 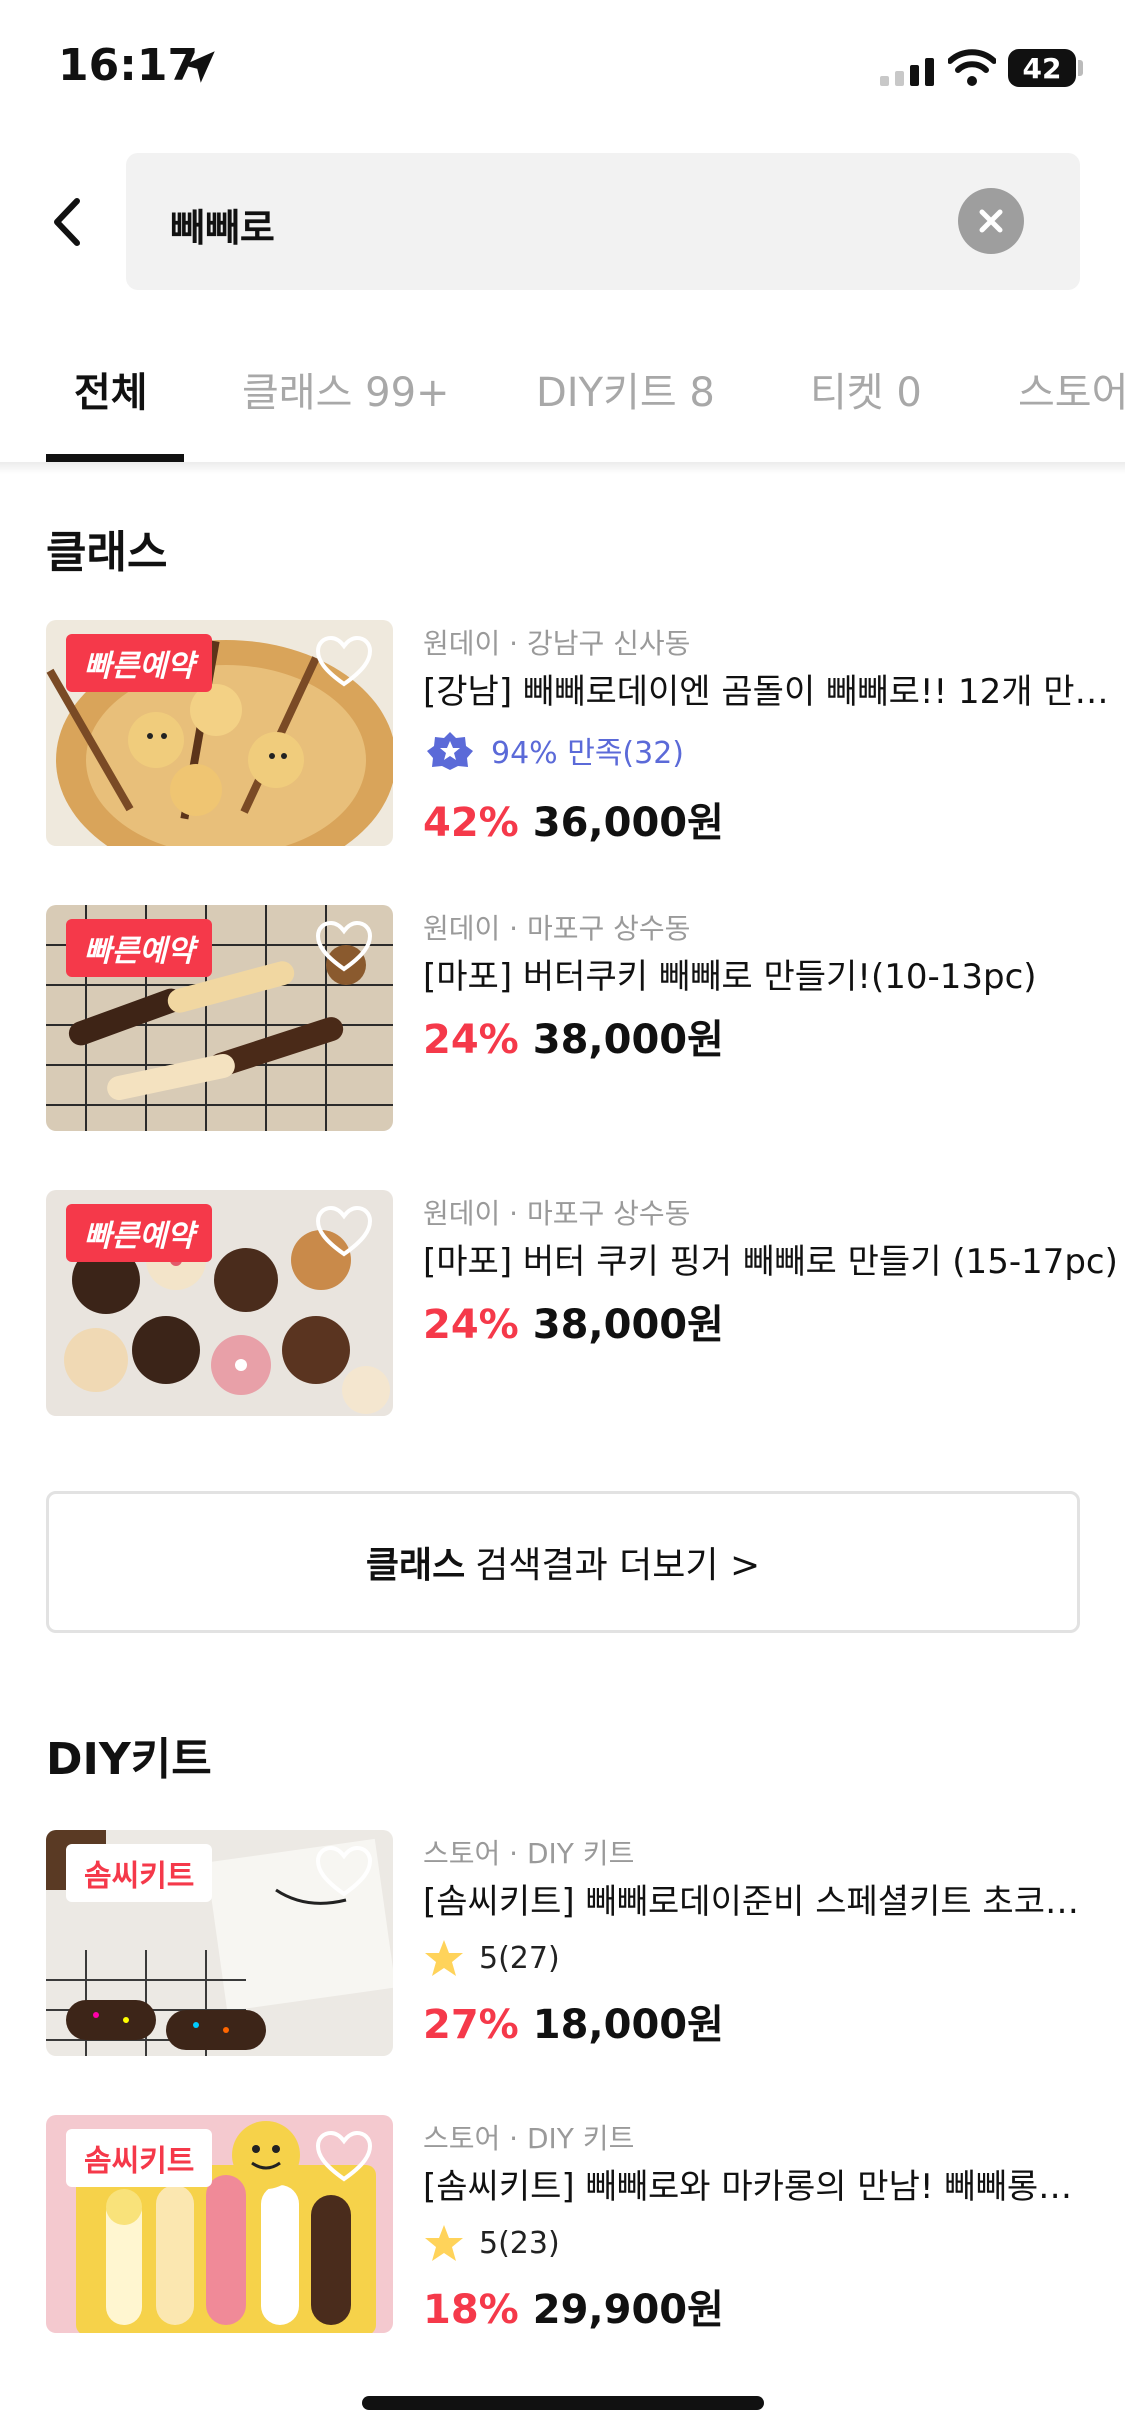 What do you see at coordinates (773, 973) in the screenshot?
I see `class-title: [마포] 버터쿠키 빼빼로 만들기!(10-13pc)` at bounding box center [773, 973].